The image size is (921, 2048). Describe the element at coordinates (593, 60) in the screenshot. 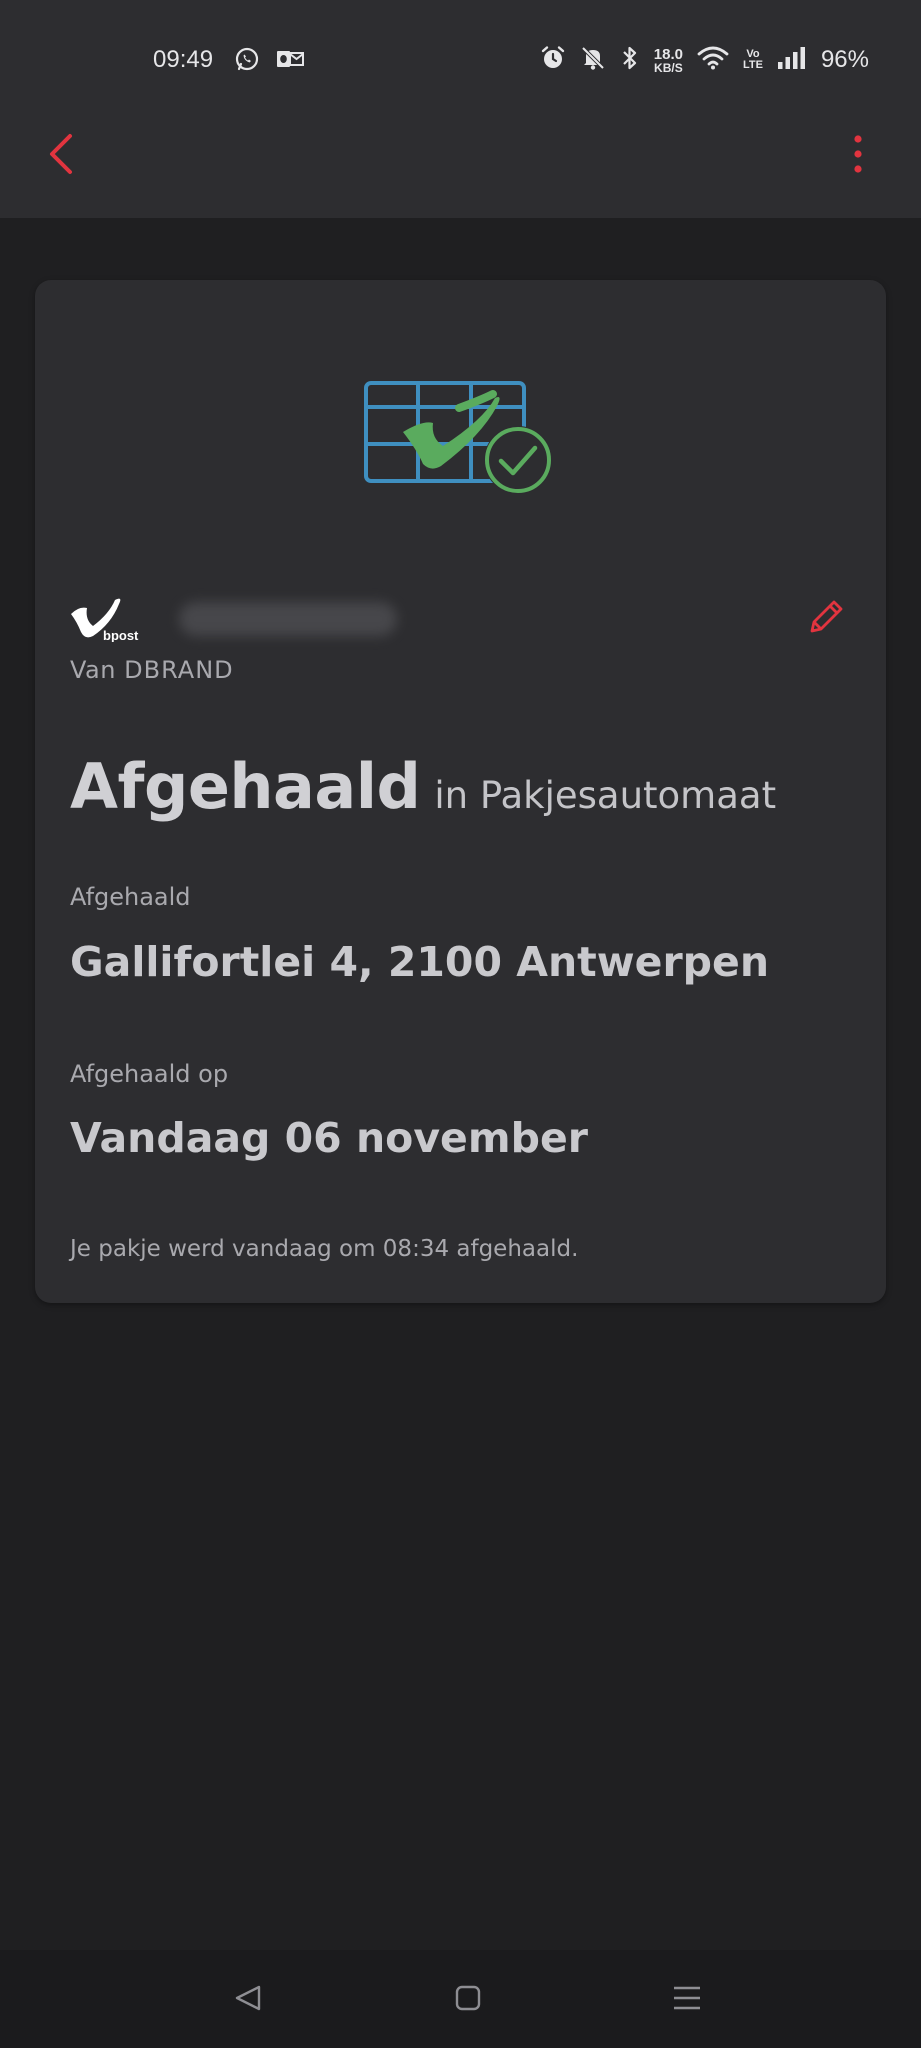

I see `bell-off-icon` at that location.